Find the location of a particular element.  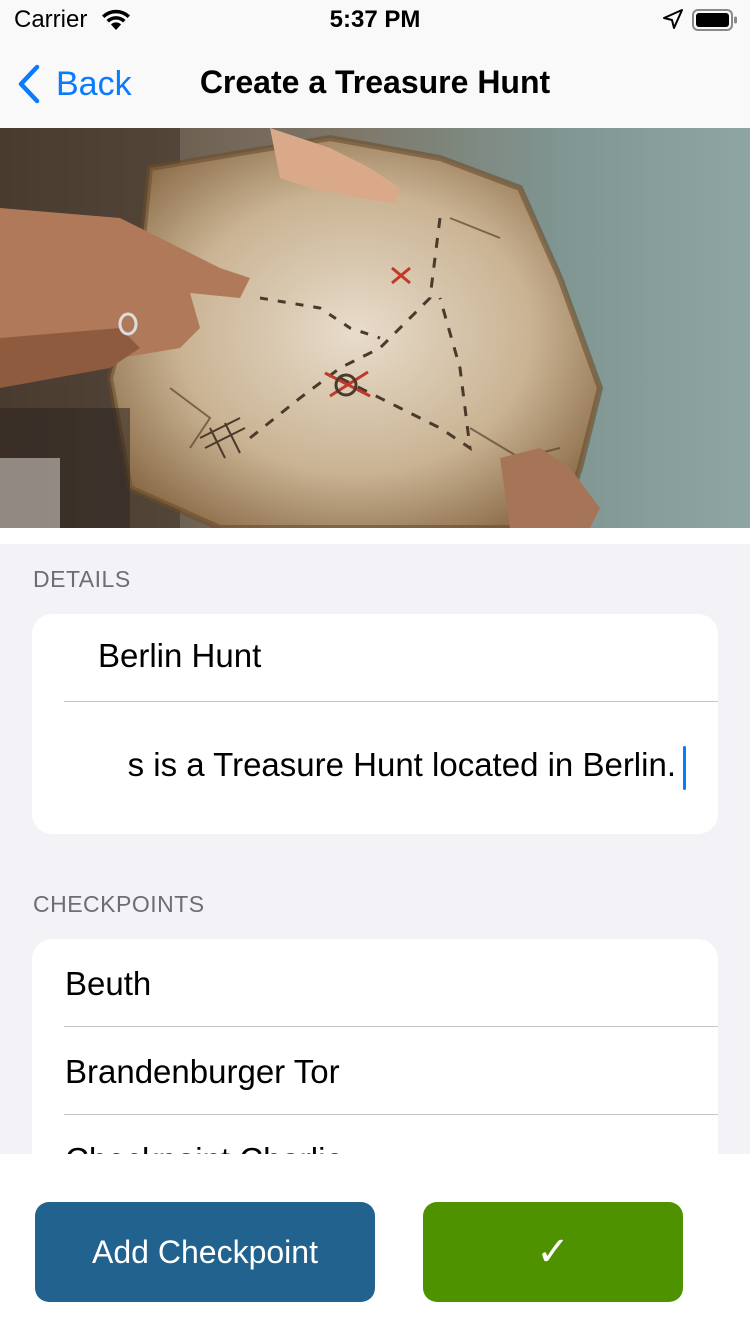

hunt-name-field is located at coordinates (378, 656).